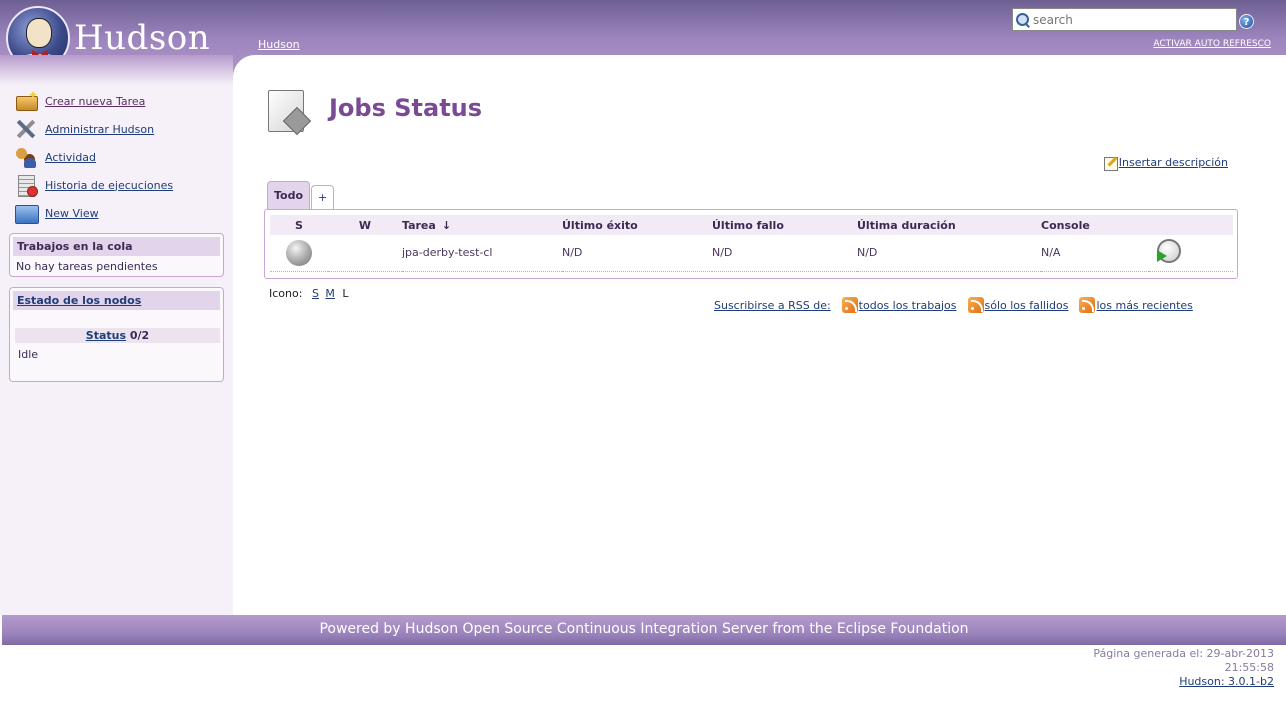  Describe the element at coordinates (109, 185) in the screenshot. I see `sidebar-item-label: Historia de ejecuciones` at that location.